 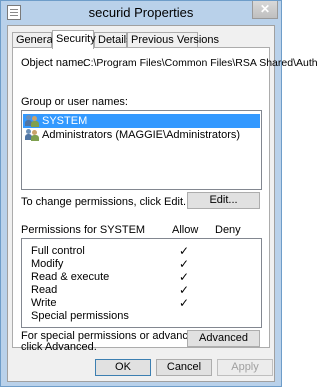 I want to click on permission-name: Full control, so click(x=58, y=251).